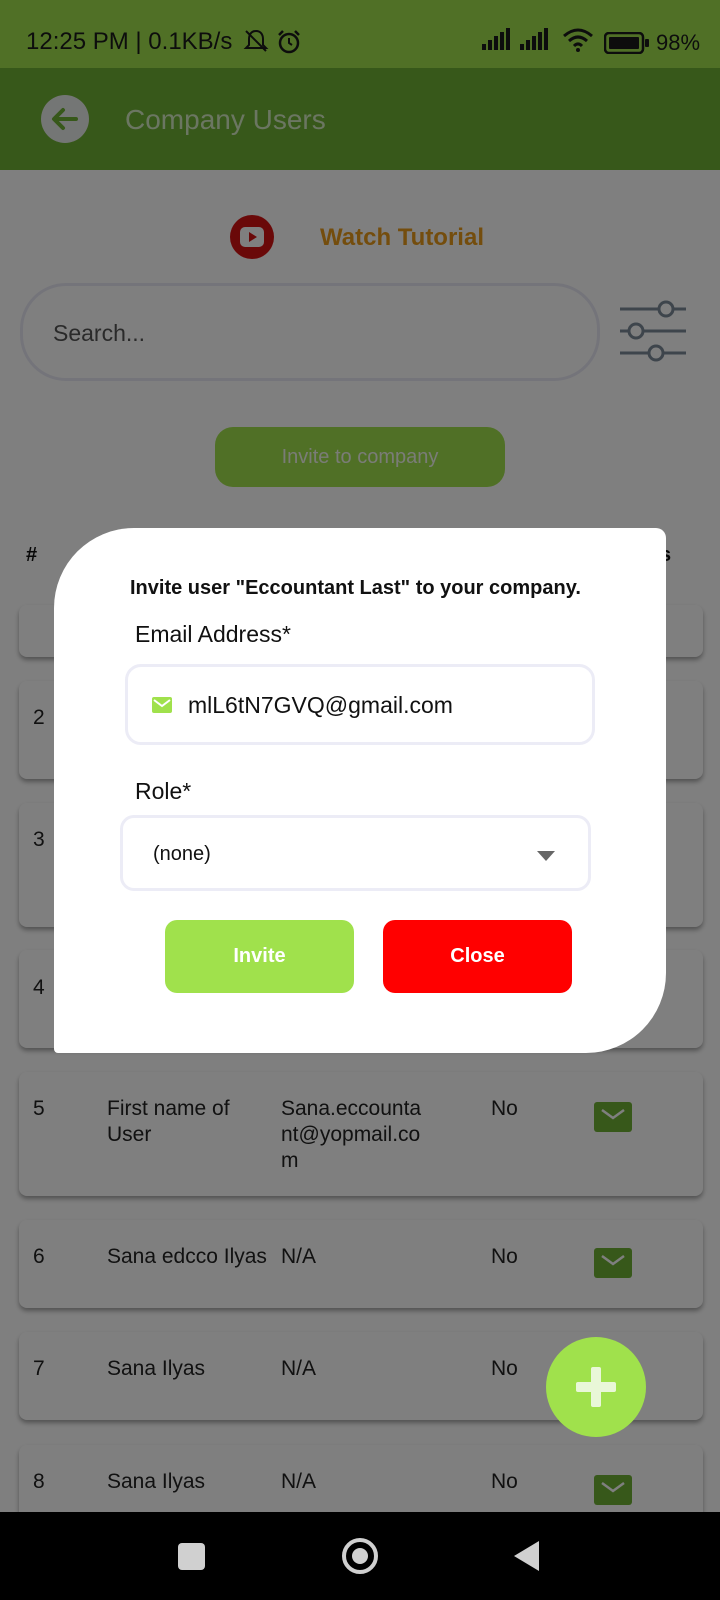 Image resolution: width=720 pixels, height=1600 pixels. What do you see at coordinates (213, 634) in the screenshot?
I see `email-label: Email Address*` at bounding box center [213, 634].